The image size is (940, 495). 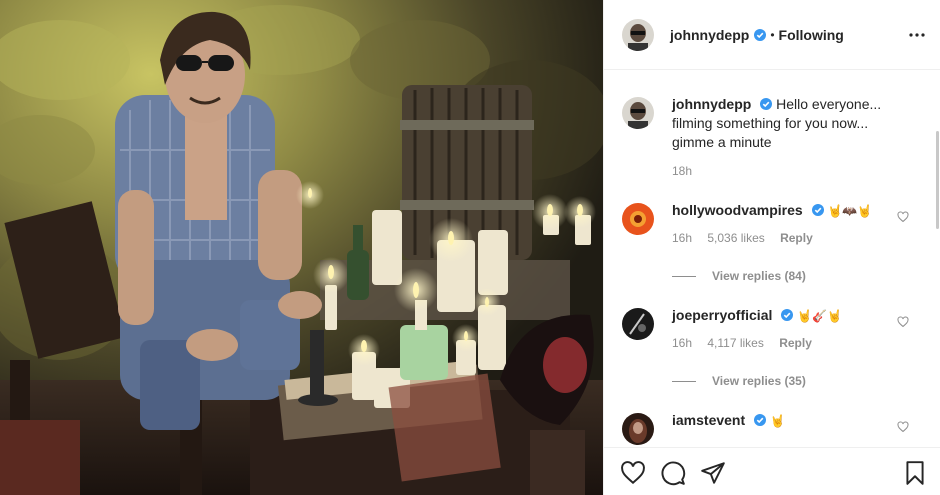 I want to click on comment-icon, so click(x=673, y=473).